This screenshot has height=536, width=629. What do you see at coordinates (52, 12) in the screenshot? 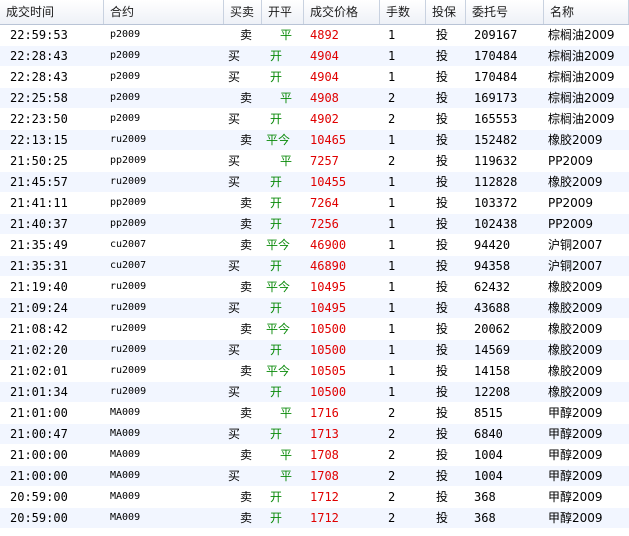
I see `column-header-time: 成交时间` at bounding box center [52, 12].